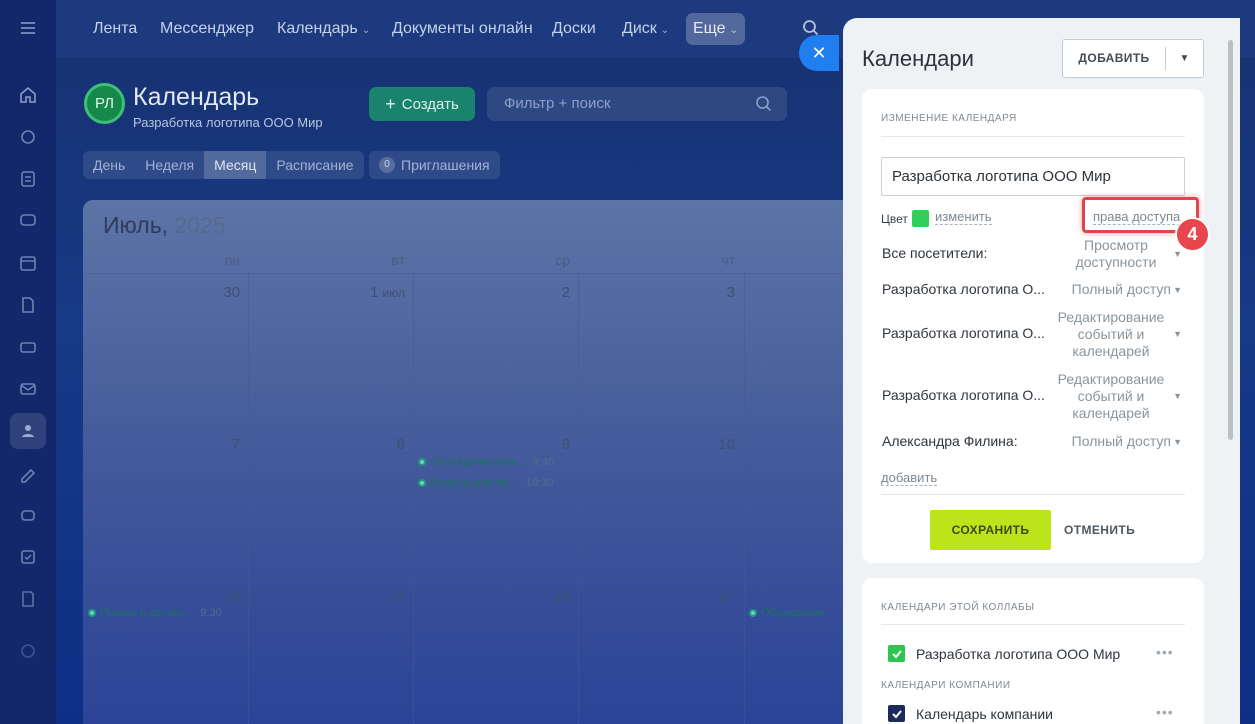 The height and width of the screenshot is (724, 1255). Describe the element at coordinates (161, 596) in the screenshot. I see `day-number: 14` at that location.